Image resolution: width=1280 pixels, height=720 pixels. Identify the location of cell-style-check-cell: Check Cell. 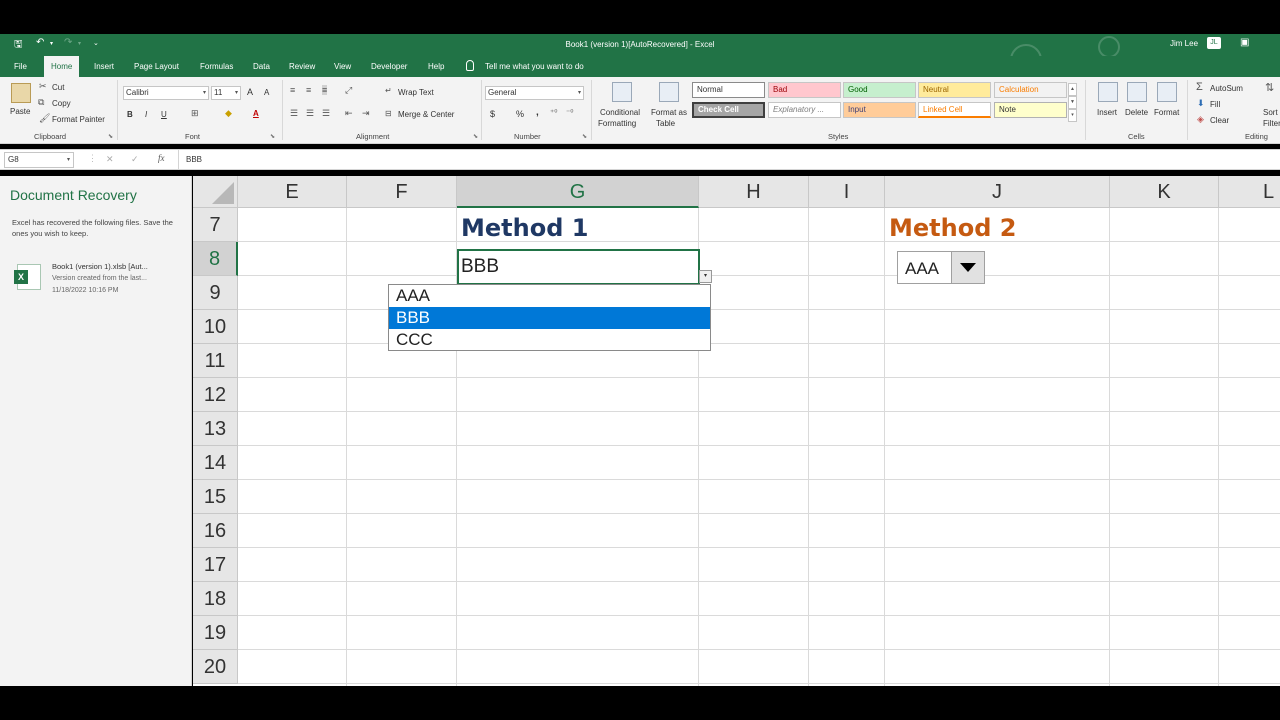
(728, 110).